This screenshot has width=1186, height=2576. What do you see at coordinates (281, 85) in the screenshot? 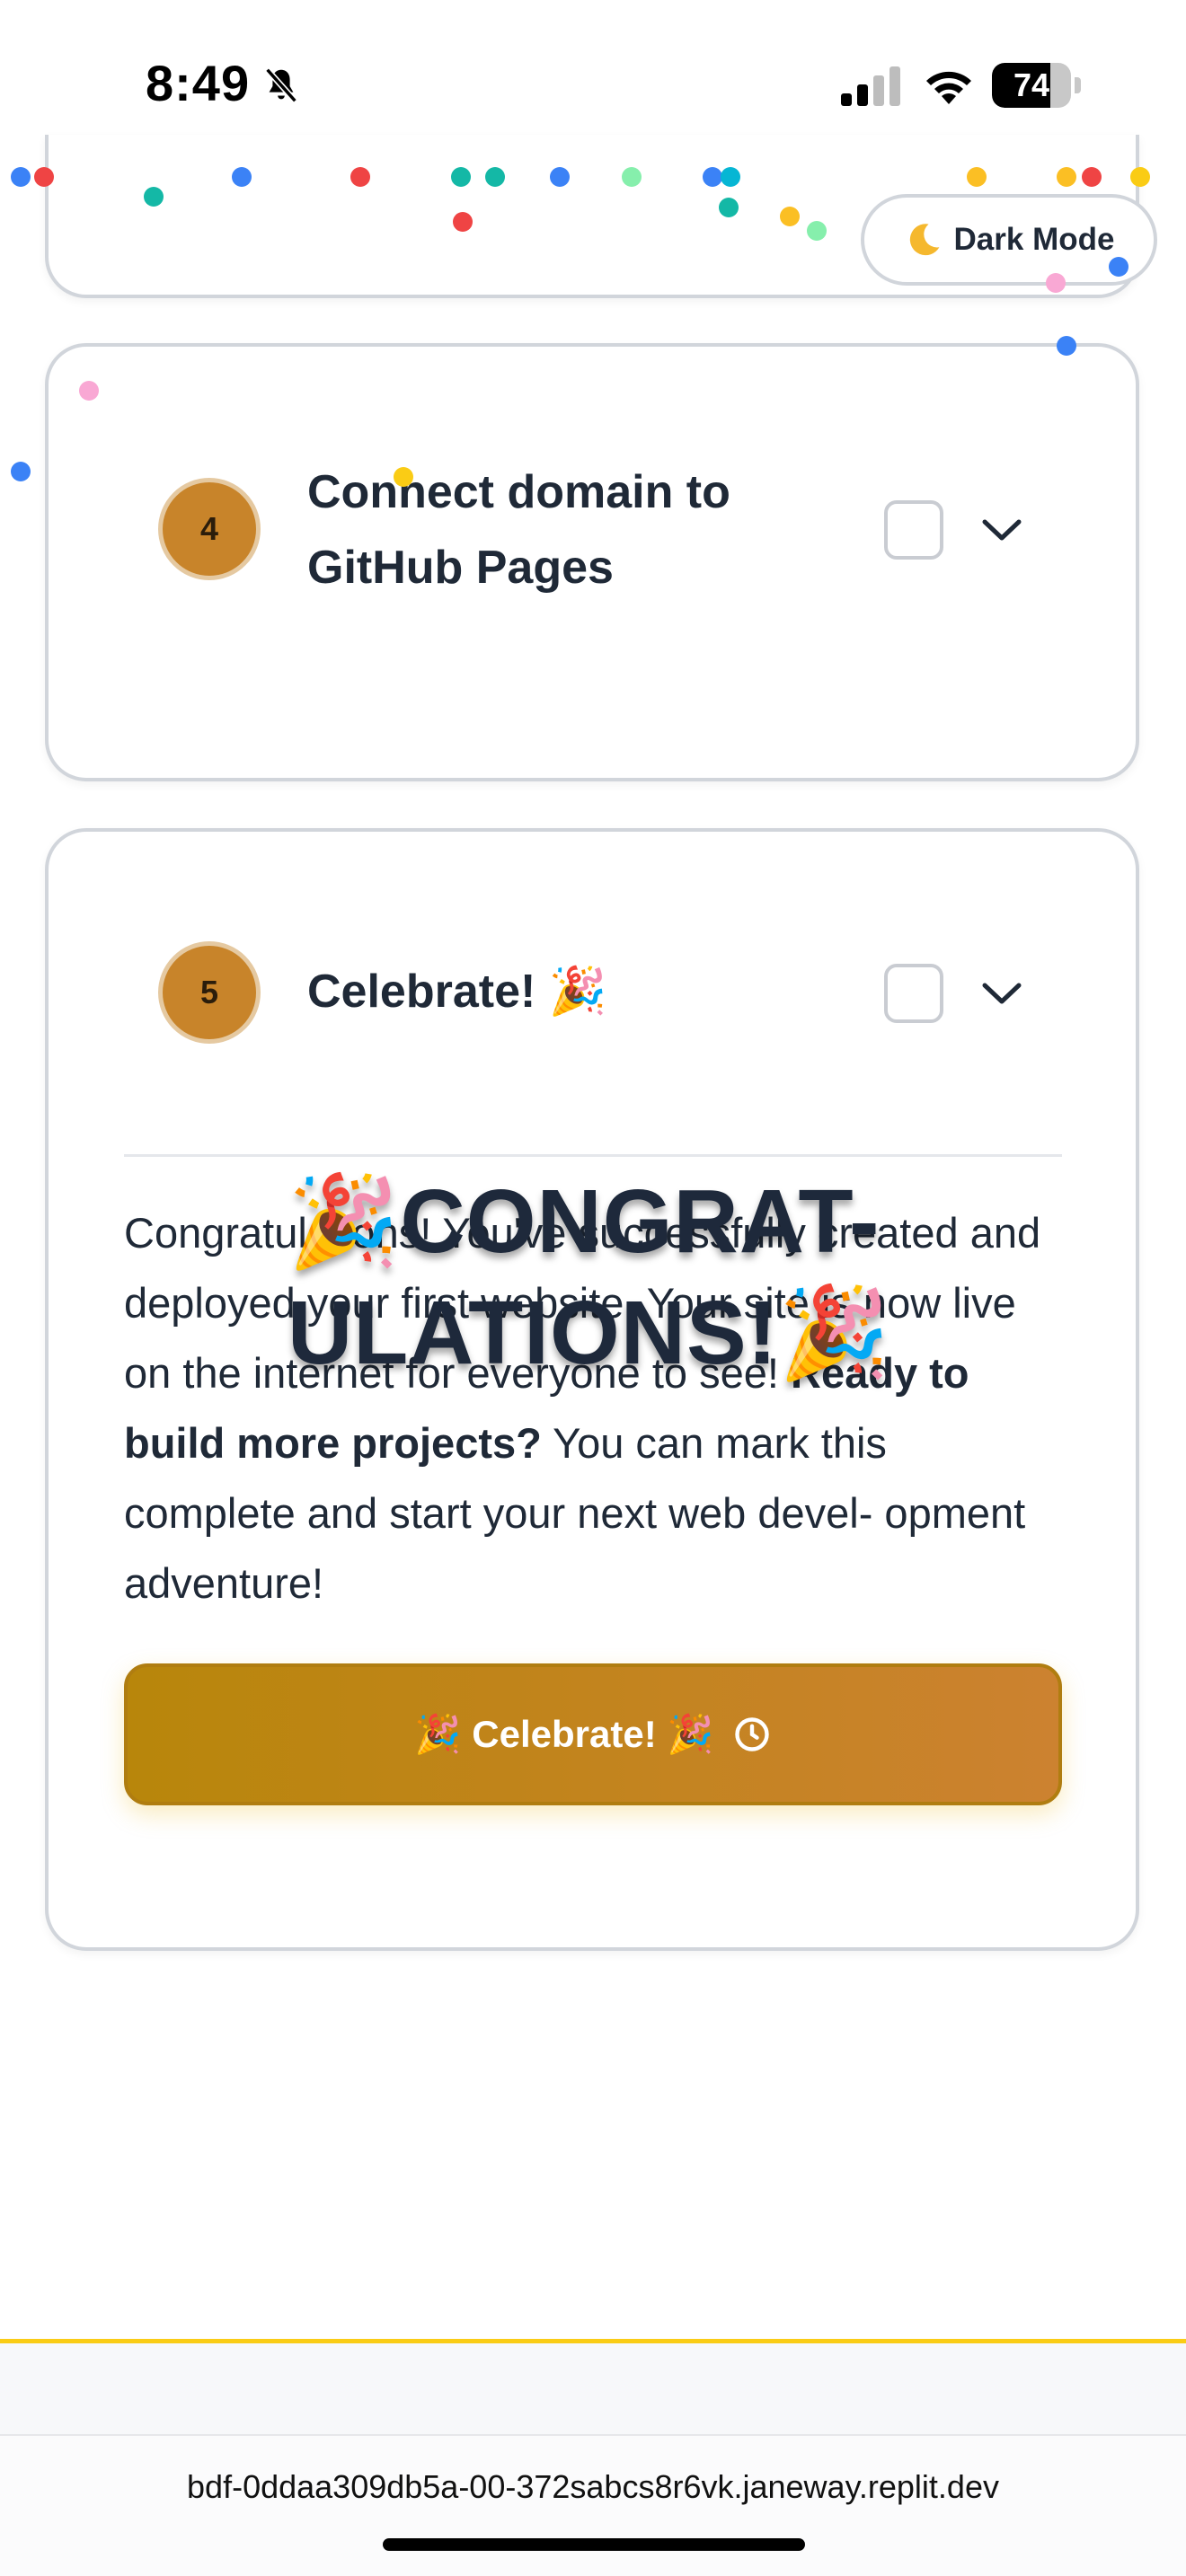
I see `bell-muted-icon` at bounding box center [281, 85].